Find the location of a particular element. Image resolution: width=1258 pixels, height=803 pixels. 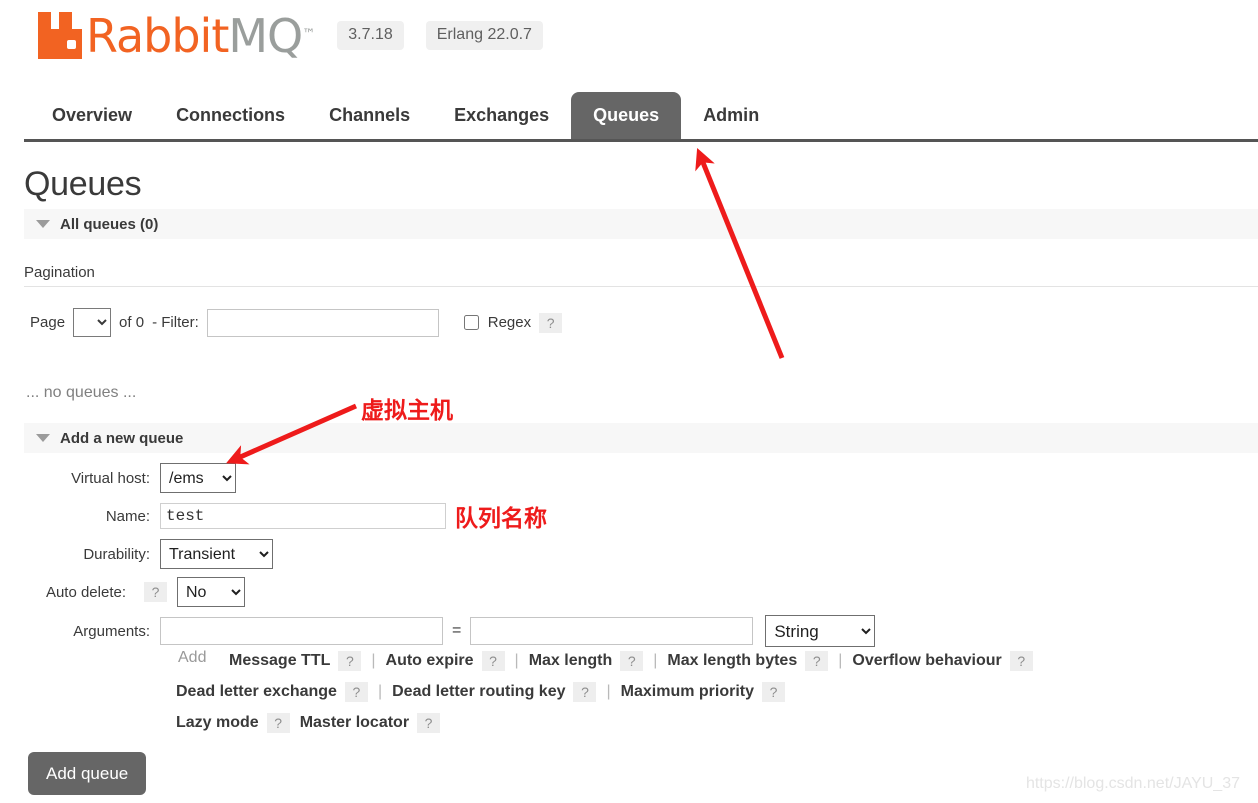

preset-overflow-behaviour: Overflow behaviour is located at coordinates (926, 661).